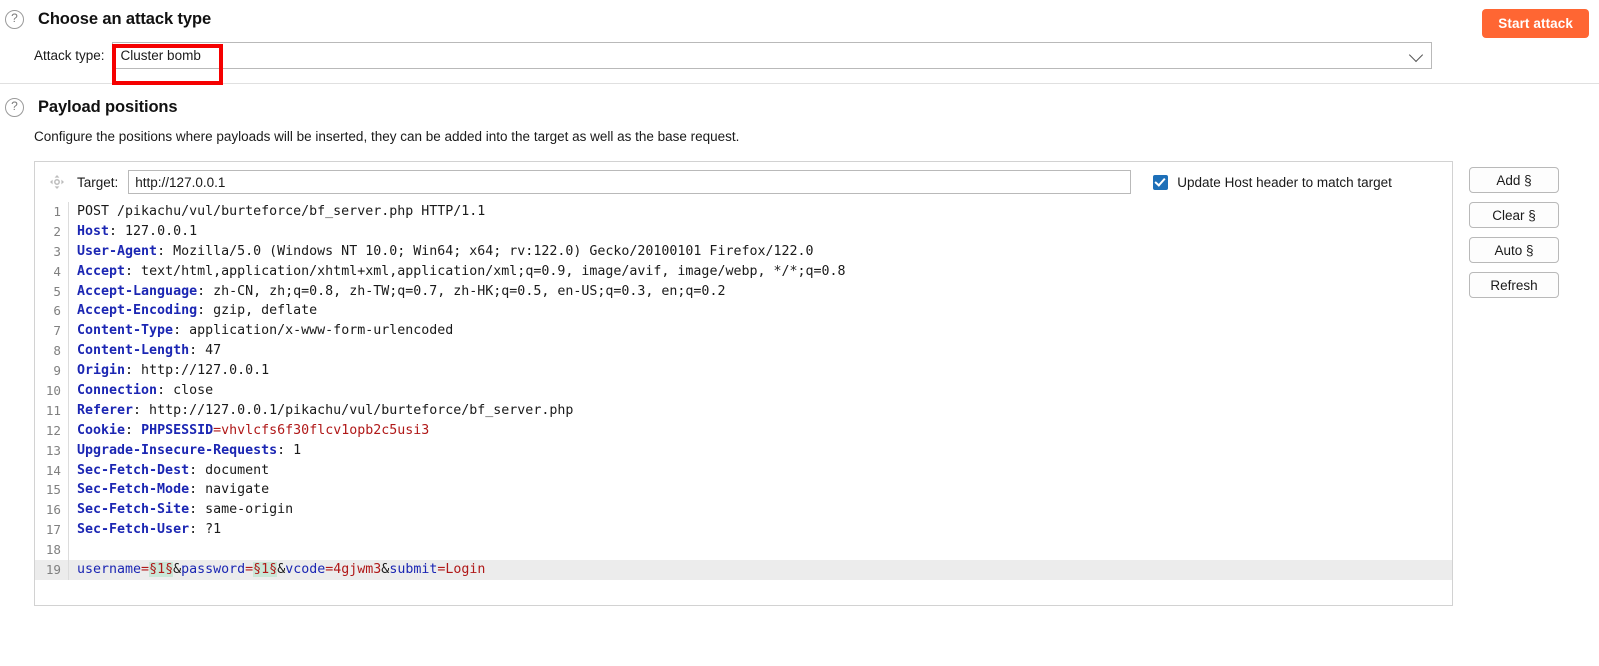 This screenshot has height=666, width=1599. I want to click on param-vcode-key: vcode, so click(305, 570).